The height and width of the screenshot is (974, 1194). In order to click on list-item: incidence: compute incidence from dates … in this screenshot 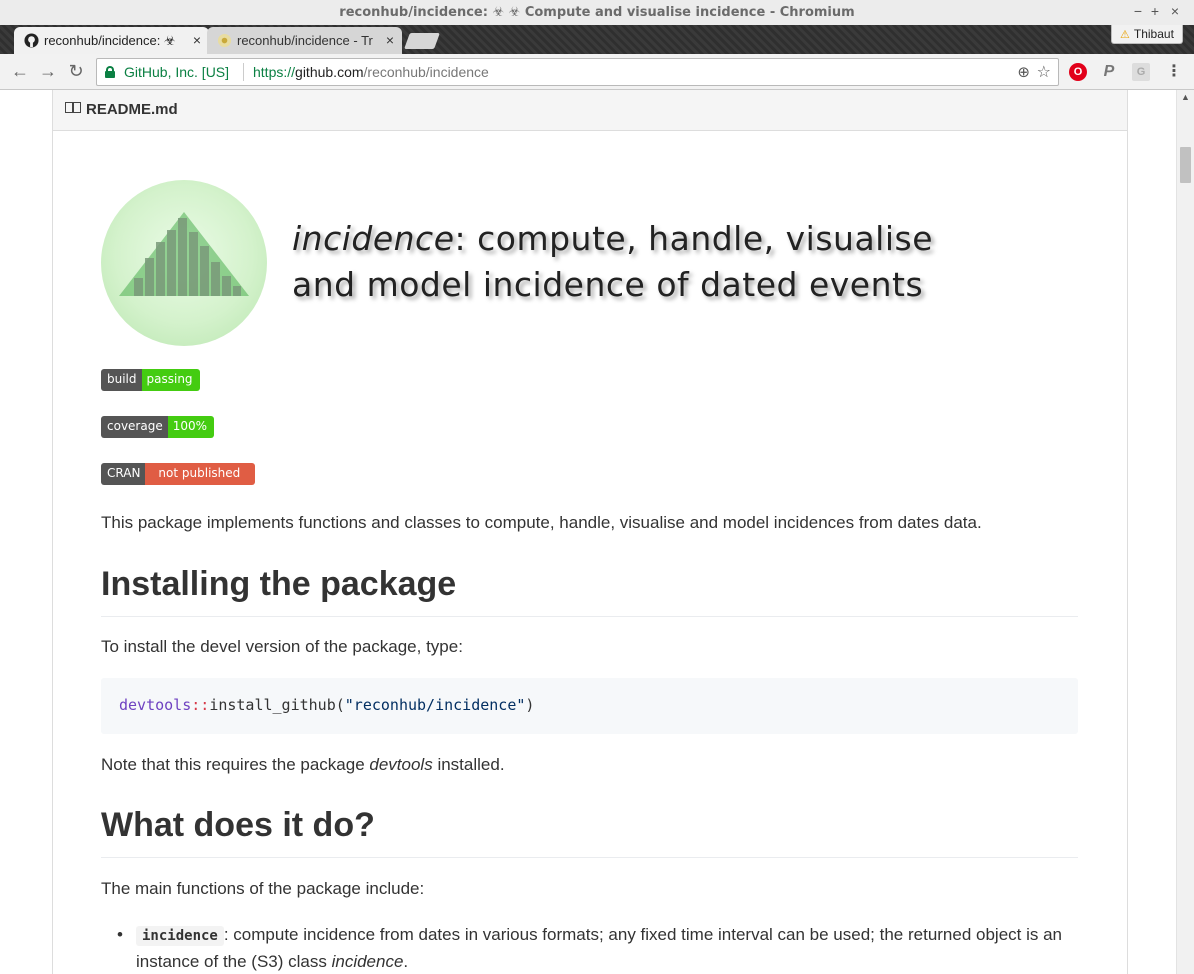, I will do `click(591, 948)`.